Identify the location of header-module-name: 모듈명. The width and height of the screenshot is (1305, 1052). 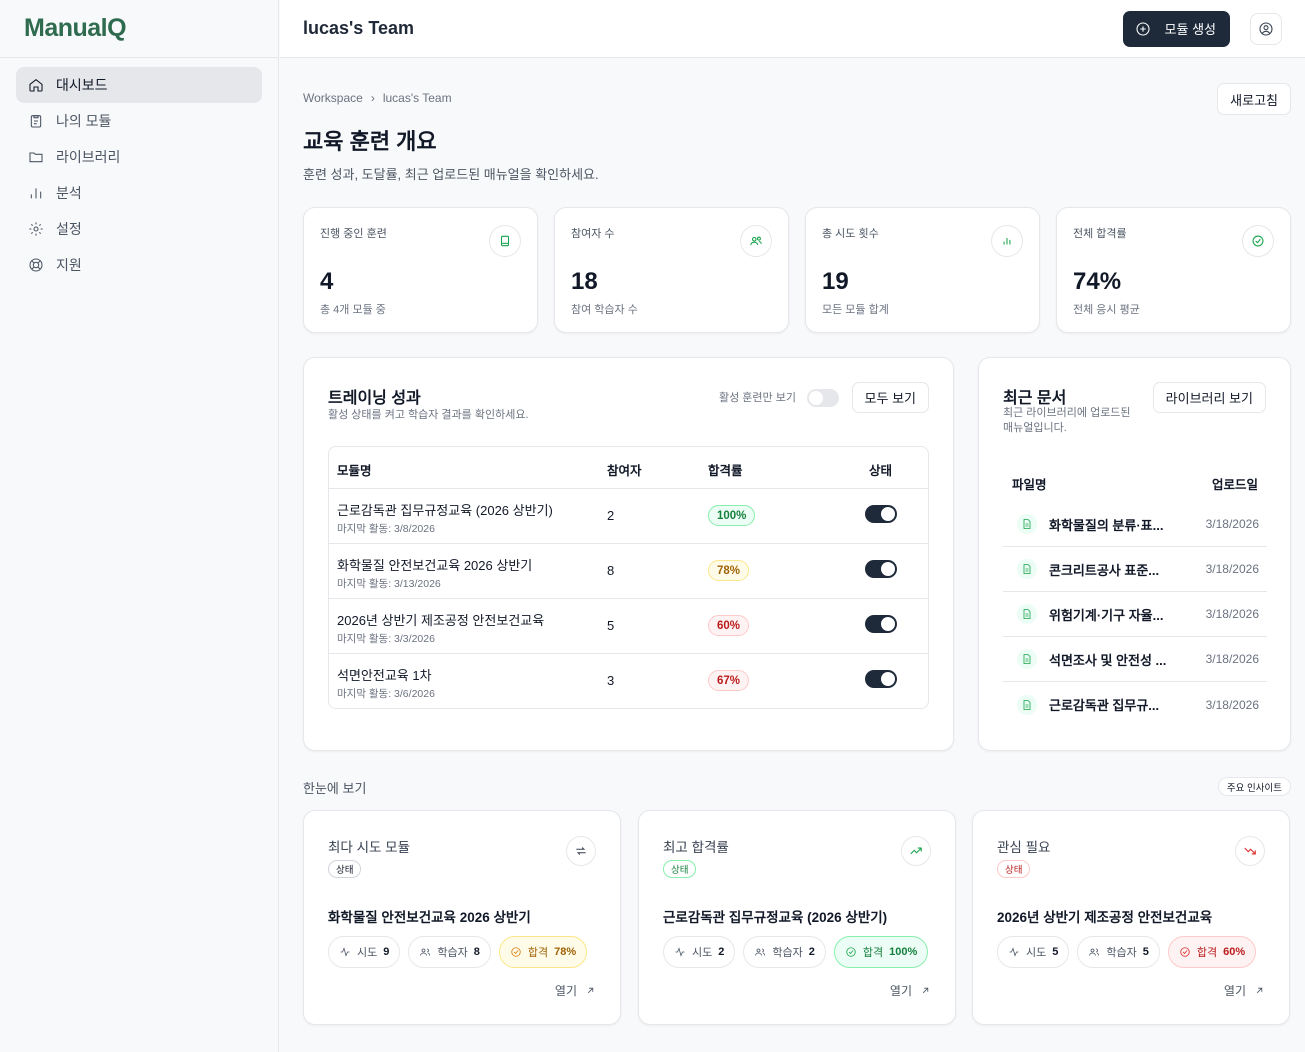
(354, 471).